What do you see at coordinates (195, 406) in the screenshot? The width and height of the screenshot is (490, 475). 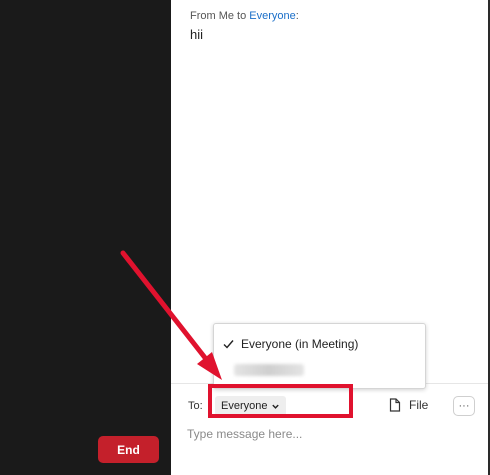 I see `to-label: To:` at bounding box center [195, 406].